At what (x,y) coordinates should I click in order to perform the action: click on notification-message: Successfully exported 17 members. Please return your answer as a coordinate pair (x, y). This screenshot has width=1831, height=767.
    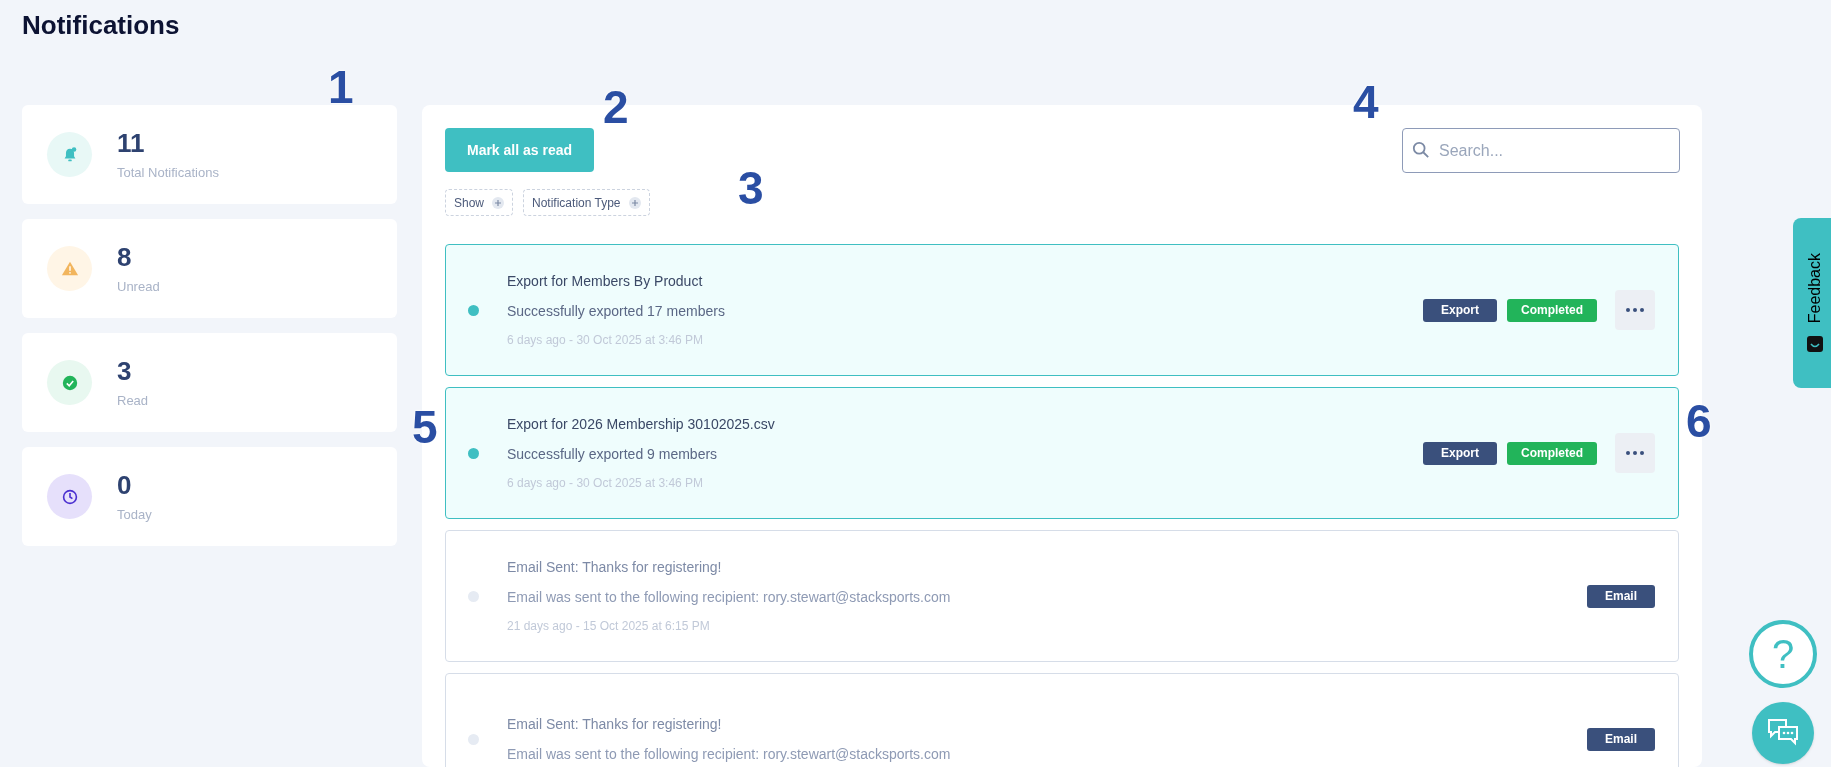
    Looking at the image, I should click on (616, 311).